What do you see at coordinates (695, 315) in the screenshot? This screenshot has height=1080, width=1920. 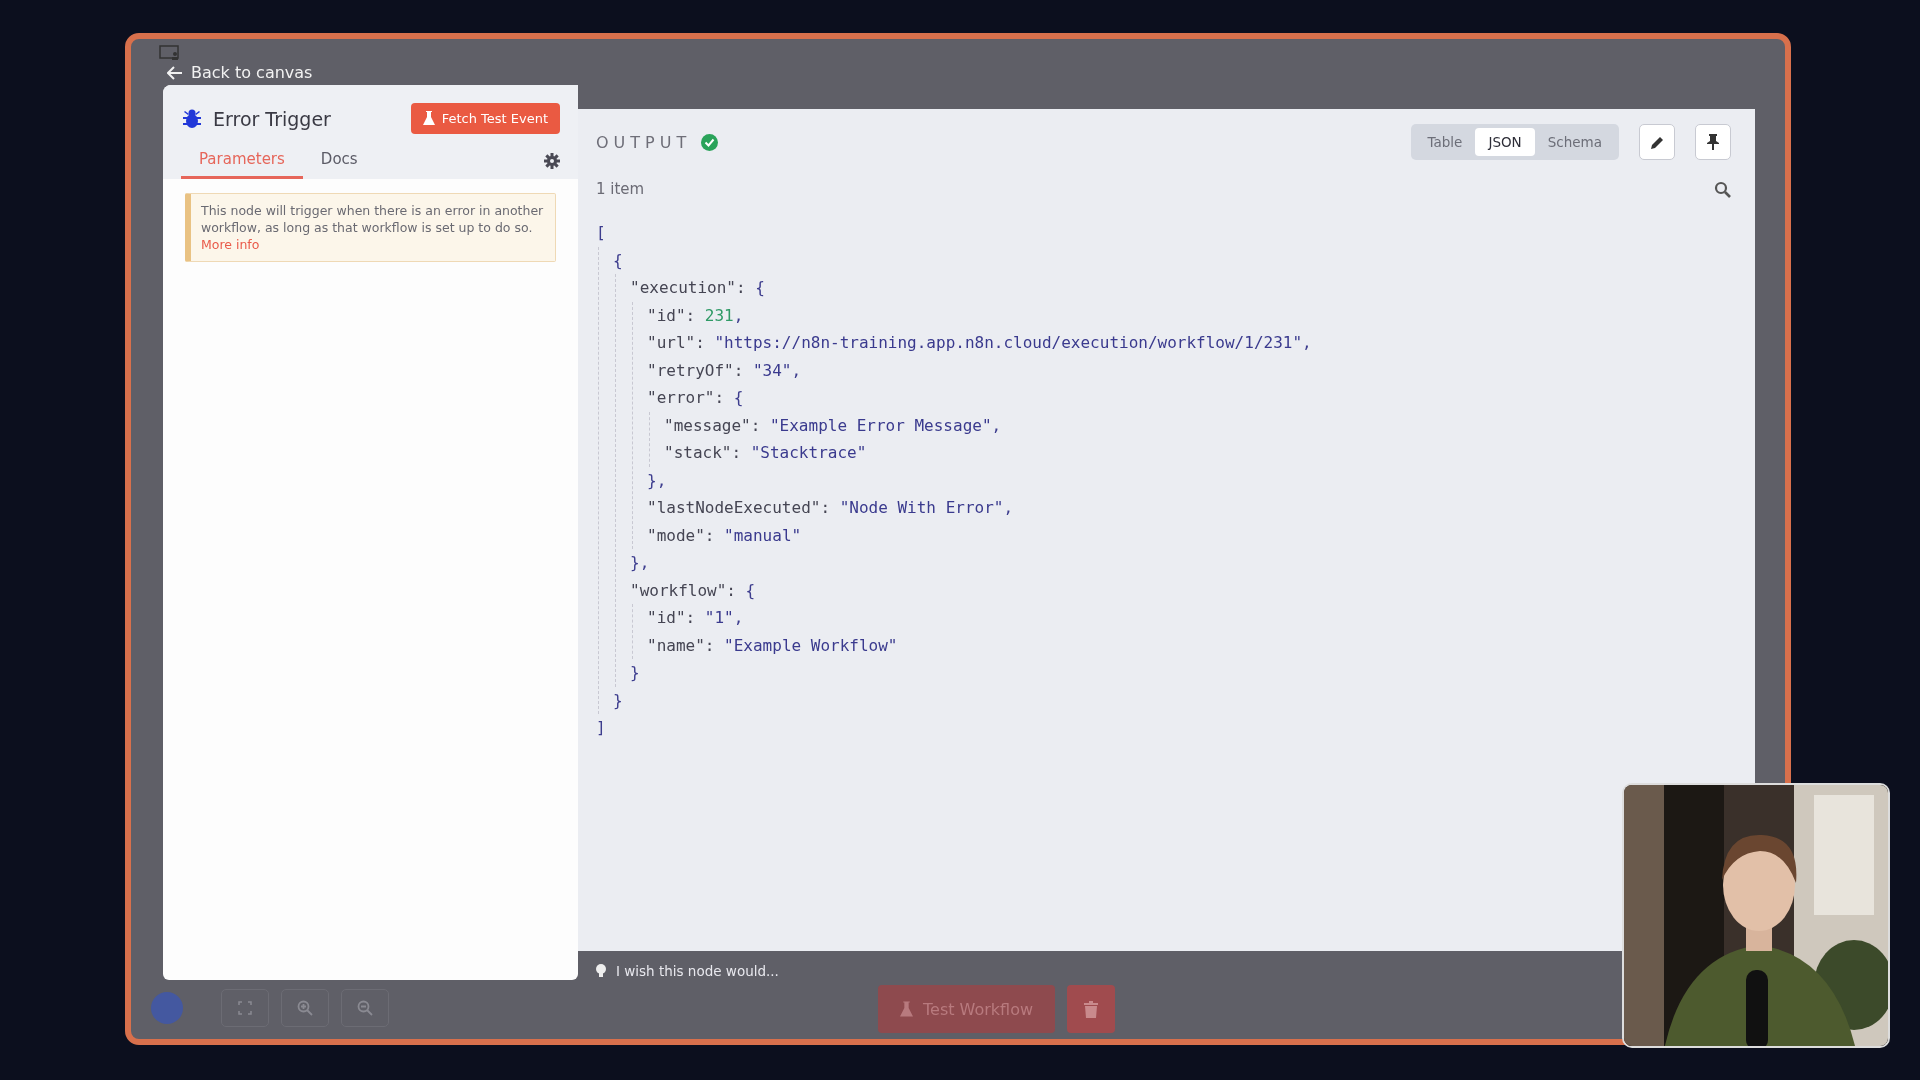 I see `code-line: "id": 231,` at bounding box center [695, 315].